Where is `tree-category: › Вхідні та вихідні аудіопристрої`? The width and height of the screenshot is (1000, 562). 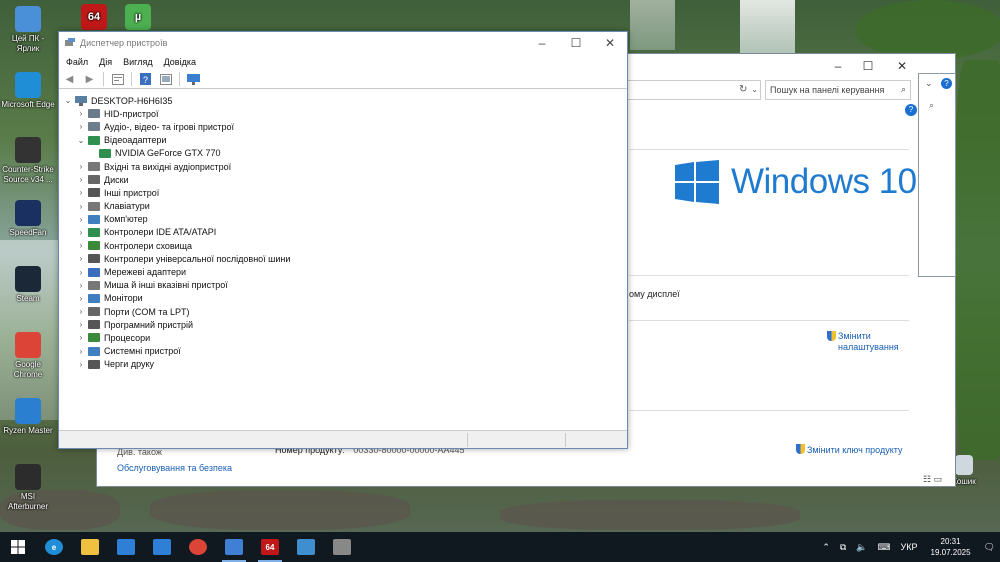
tree-category: › Вхідні та вихідні аудіопристрої is located at coordinates (343, 166).